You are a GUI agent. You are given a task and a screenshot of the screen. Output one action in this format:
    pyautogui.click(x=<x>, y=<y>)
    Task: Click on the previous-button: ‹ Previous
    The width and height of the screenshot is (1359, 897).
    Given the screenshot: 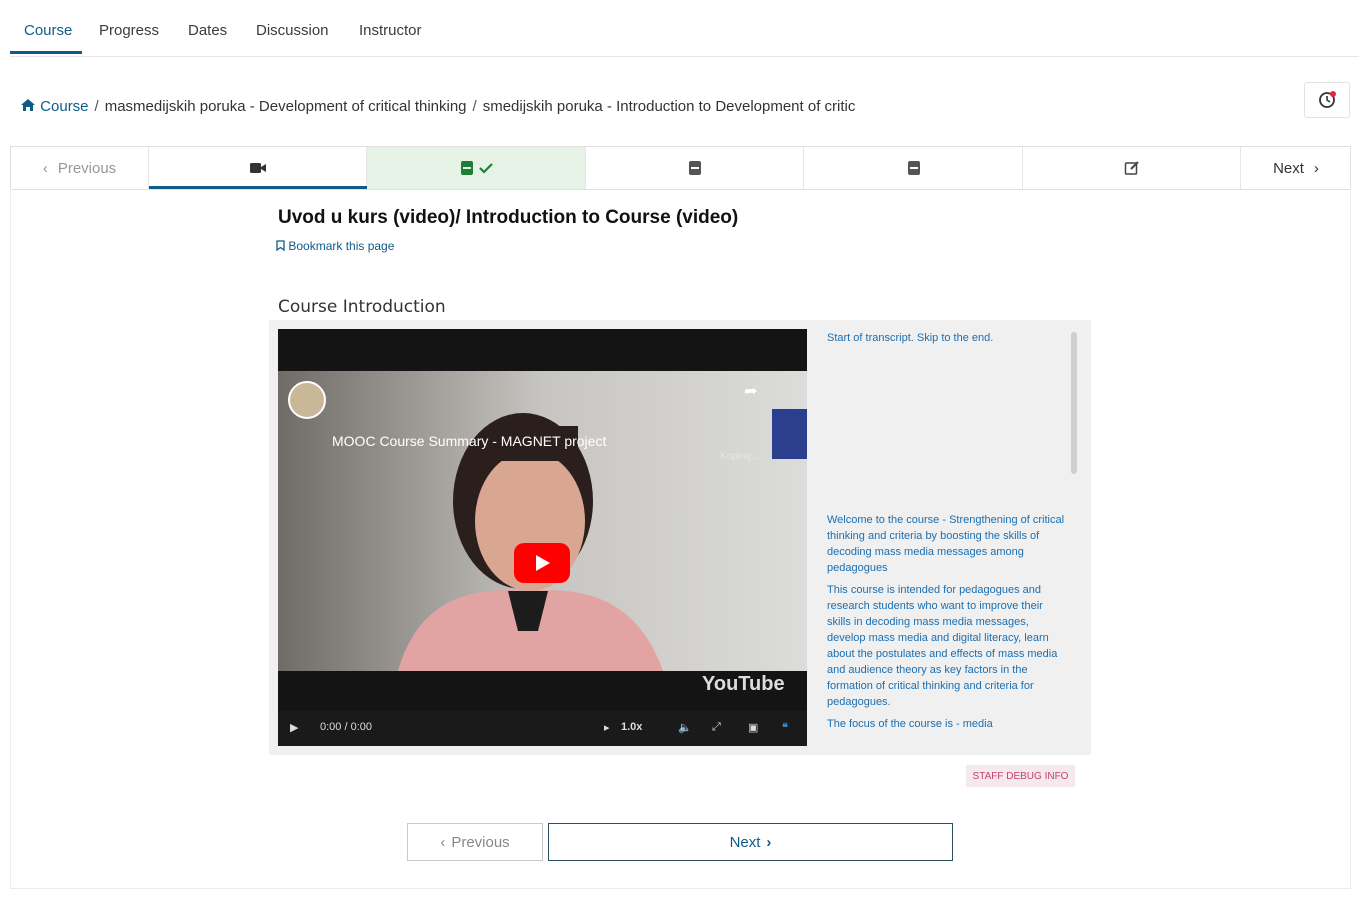 What is the action you would take?
    pyautogui.click(x=475, y=842)
    